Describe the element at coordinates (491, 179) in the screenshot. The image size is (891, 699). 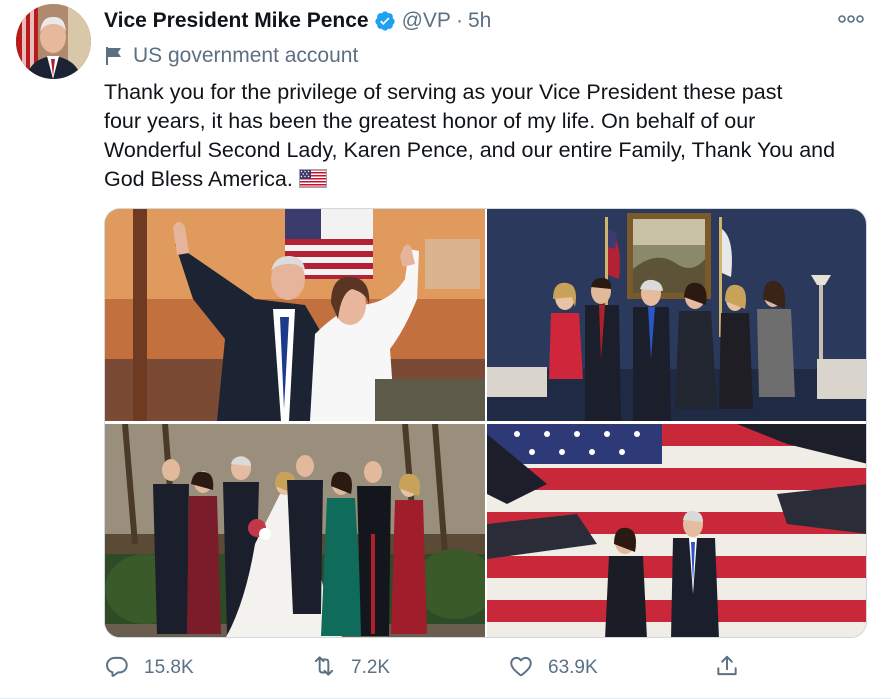
I see `tweet-text-line-last: God Bless America.` at that location.